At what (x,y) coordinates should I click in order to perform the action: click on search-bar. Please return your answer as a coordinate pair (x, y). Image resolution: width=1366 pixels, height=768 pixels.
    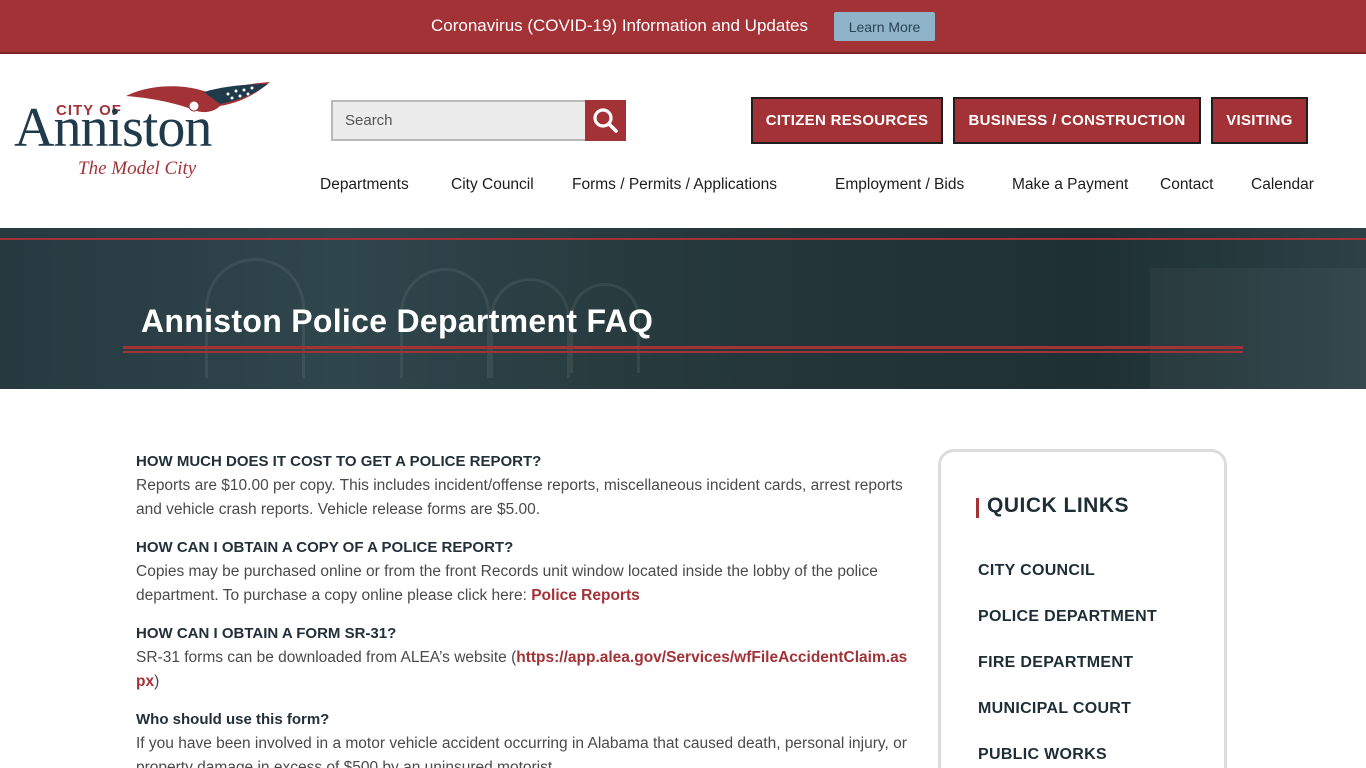
    Looking at the image, I should click on (478, 120).